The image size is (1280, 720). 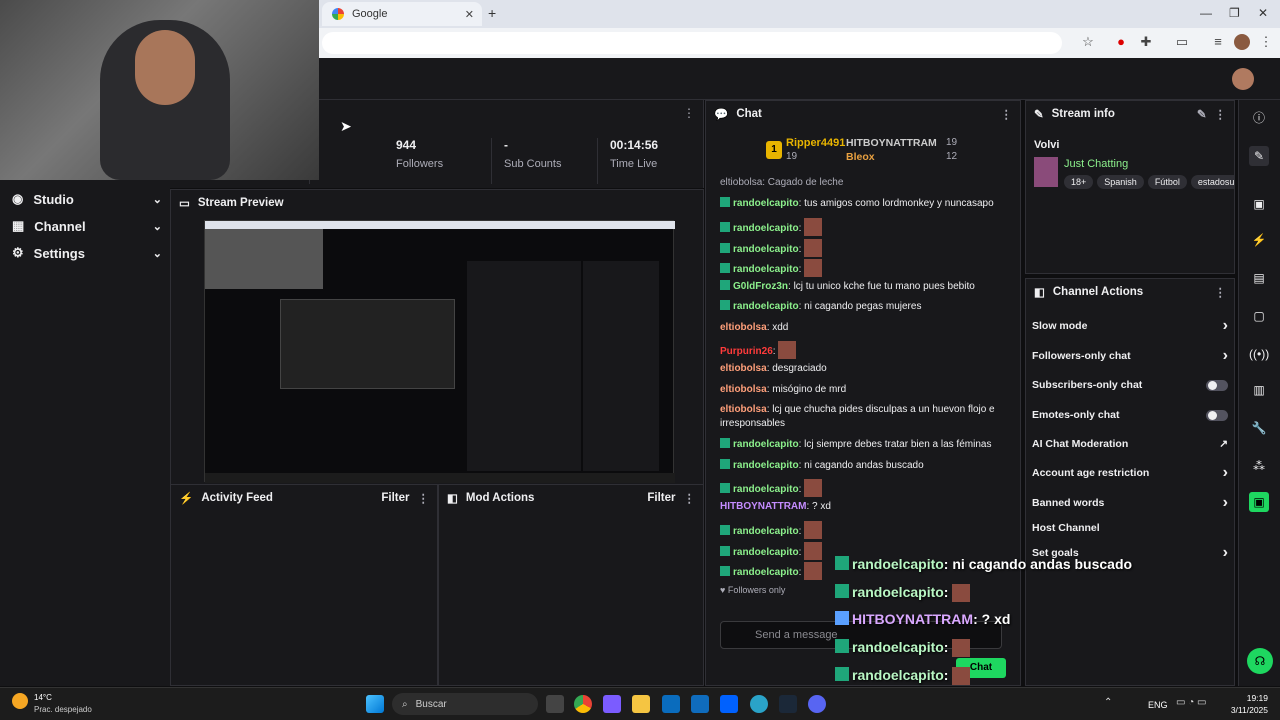 I want to click on chat-icon: ▢, so click(x=1259, y=316).